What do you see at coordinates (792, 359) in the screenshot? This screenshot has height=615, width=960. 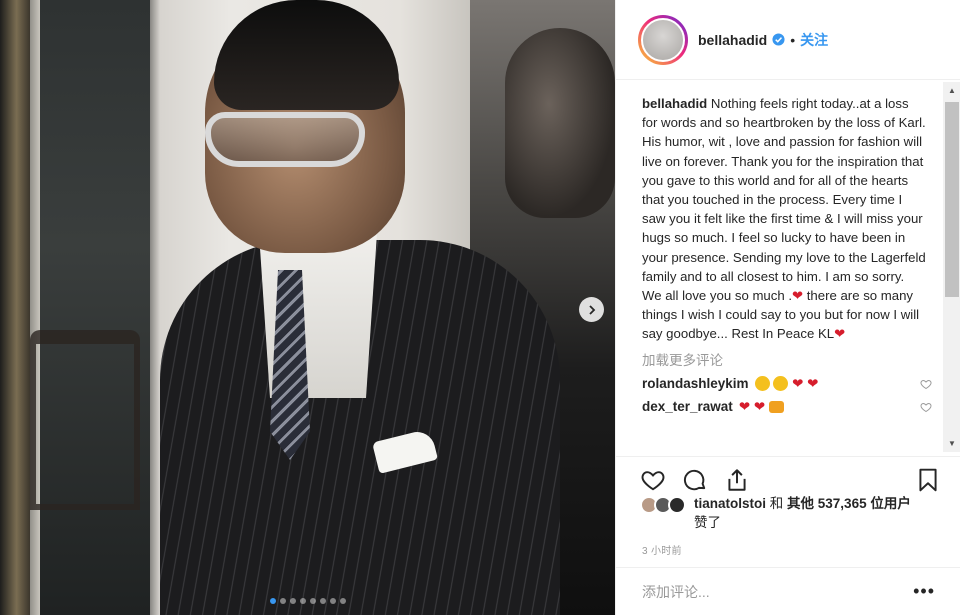 I see `load-more-comments: 加载更多评论` at bounding box center [792, 359].